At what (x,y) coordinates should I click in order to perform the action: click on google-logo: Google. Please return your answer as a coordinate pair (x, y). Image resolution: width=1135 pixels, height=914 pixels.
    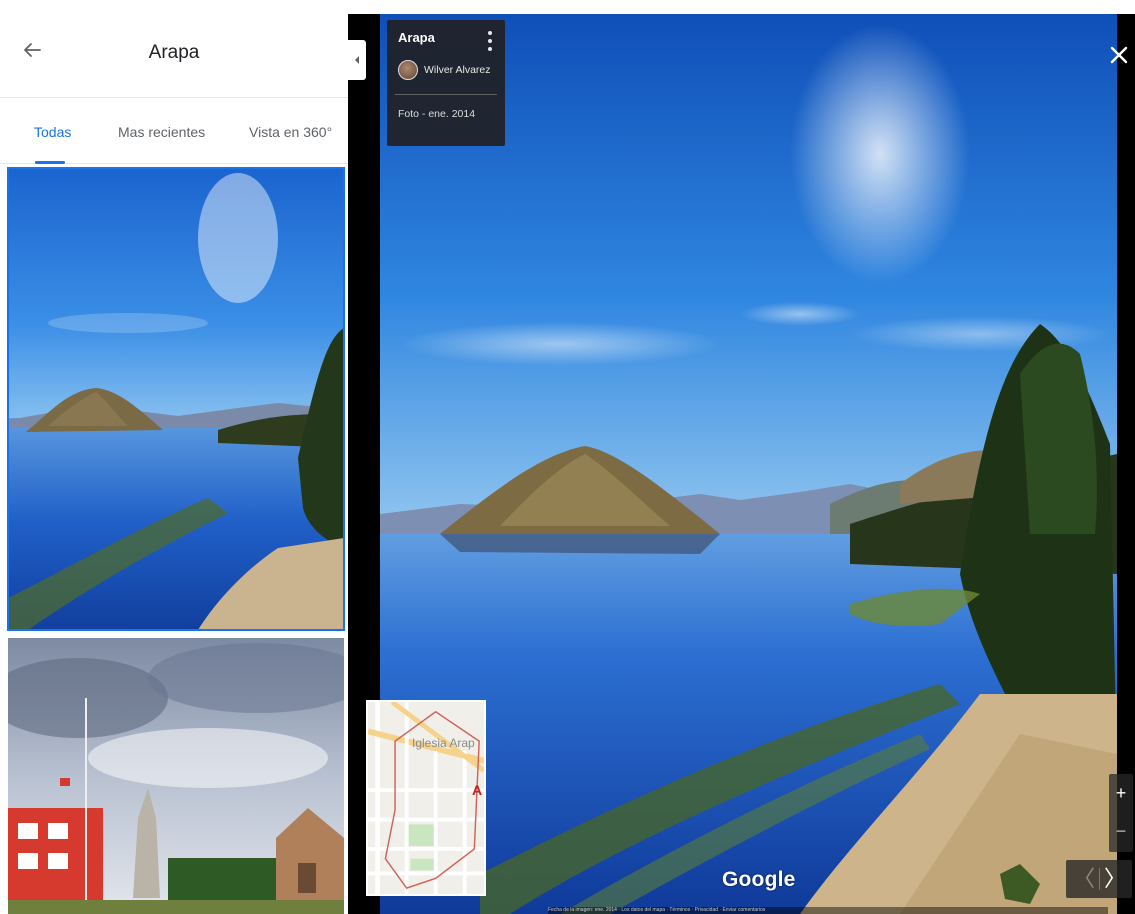
    Looking at the image, I should click on (759, 879).